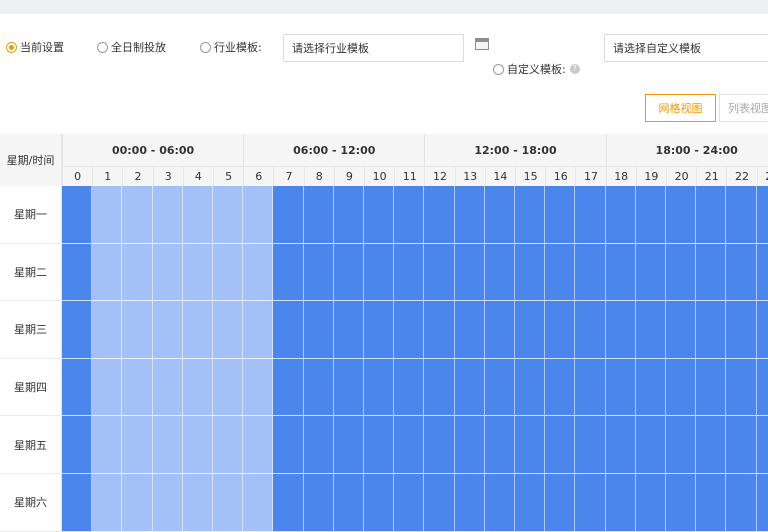 The height and width of the screenshot is (532, 768). Describe the element at coordinates (686, 48) in the screenshot. I see `custom-template-select: 请选择自定义模板` at that location.